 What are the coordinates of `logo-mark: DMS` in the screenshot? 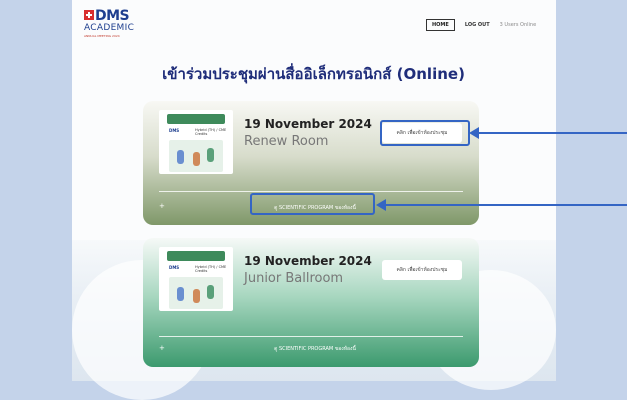 It's located at (112, 16).